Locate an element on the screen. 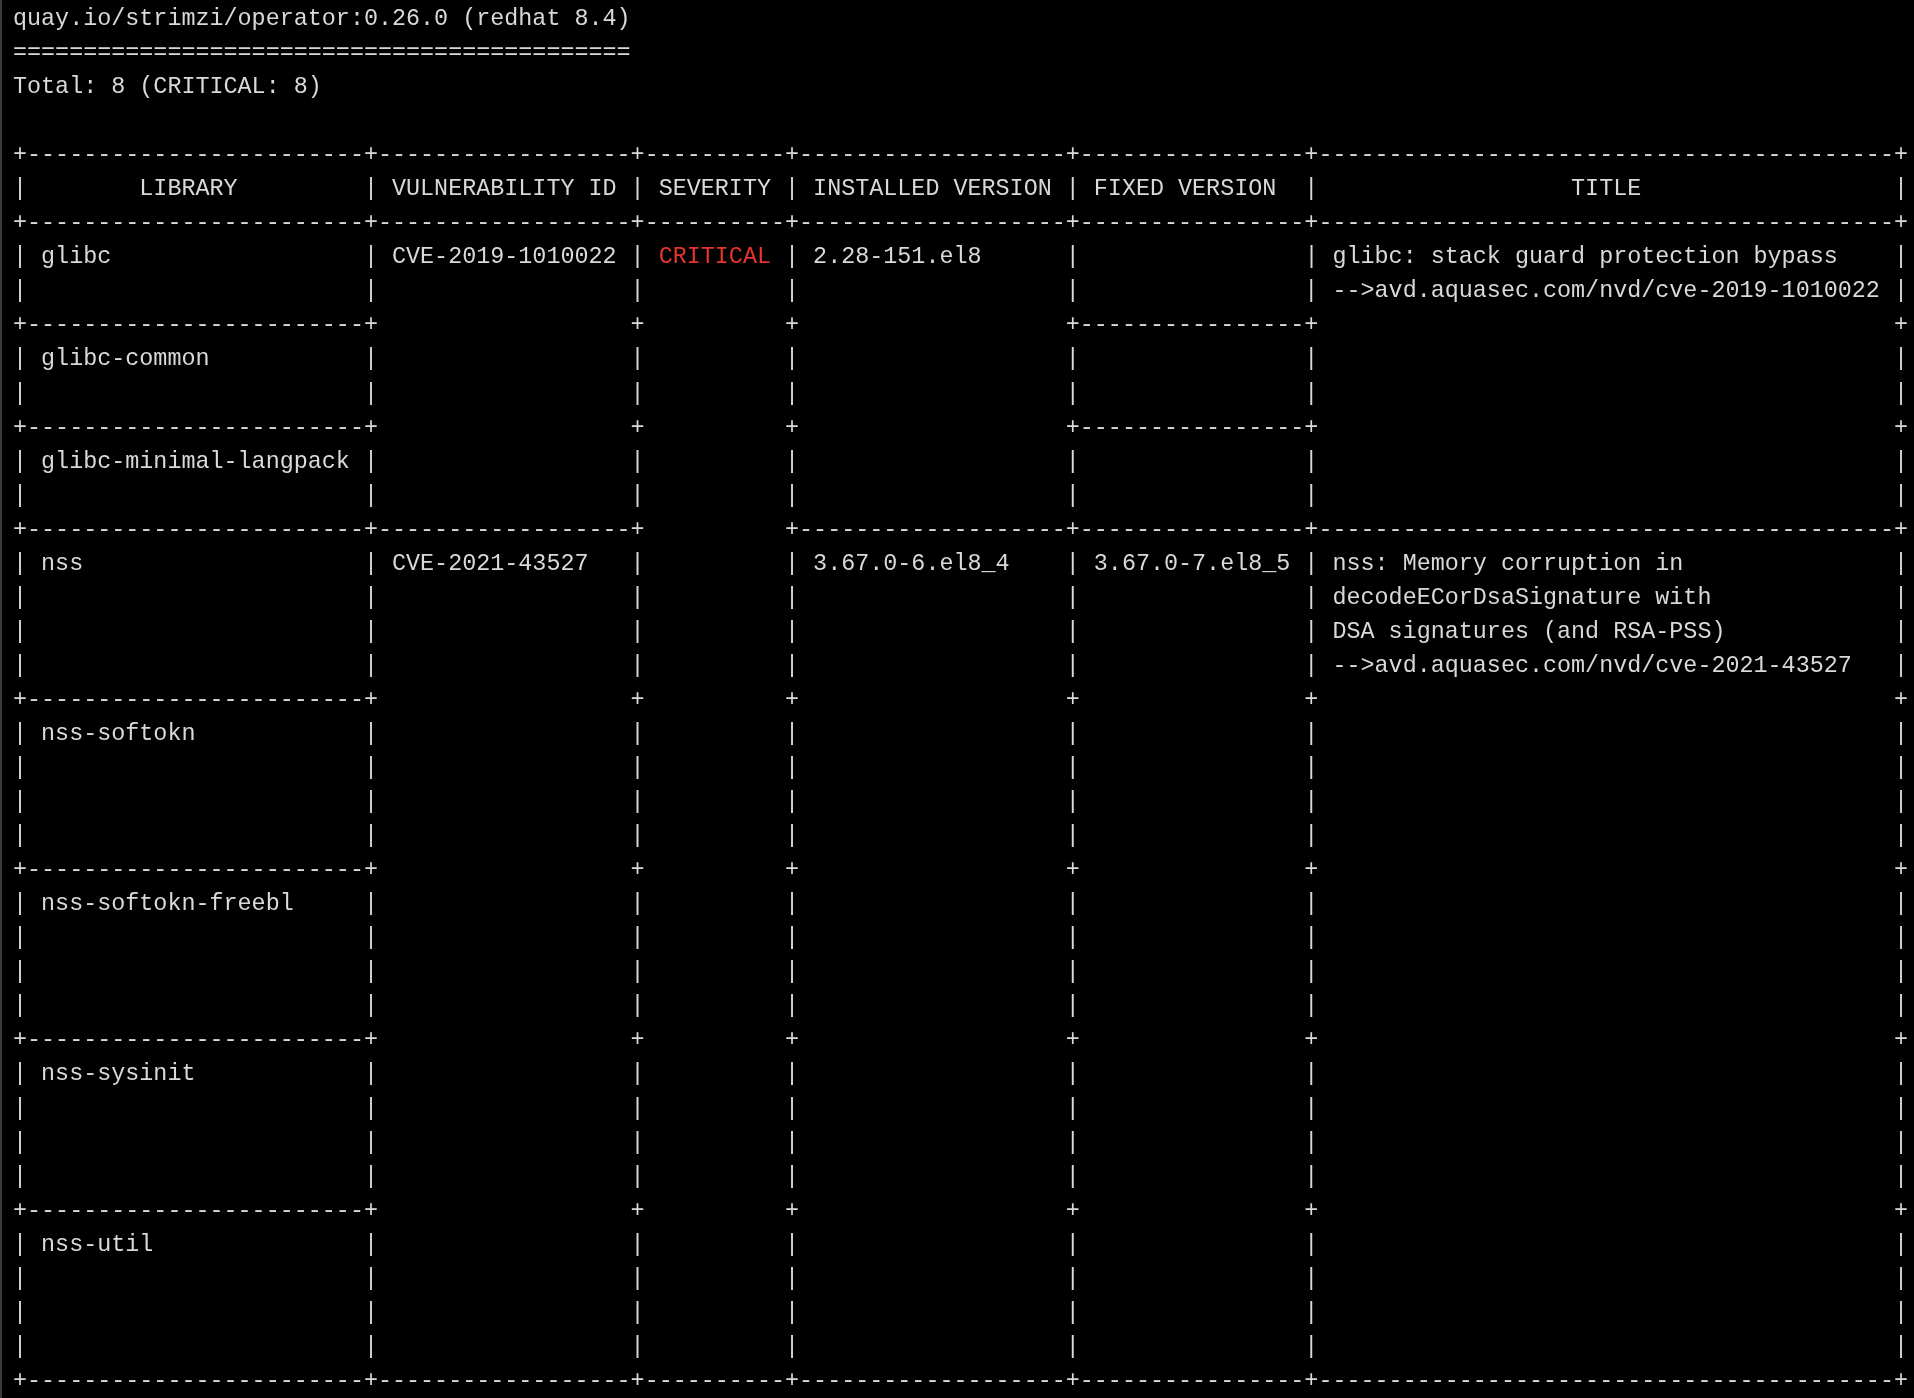 Image resolution: width=1914 pixels, height=1398 pixels. terminal-line: quay.io/strimzi/operator:0.26.0 (redhat 8.4) is located at coordinates (322, 19).